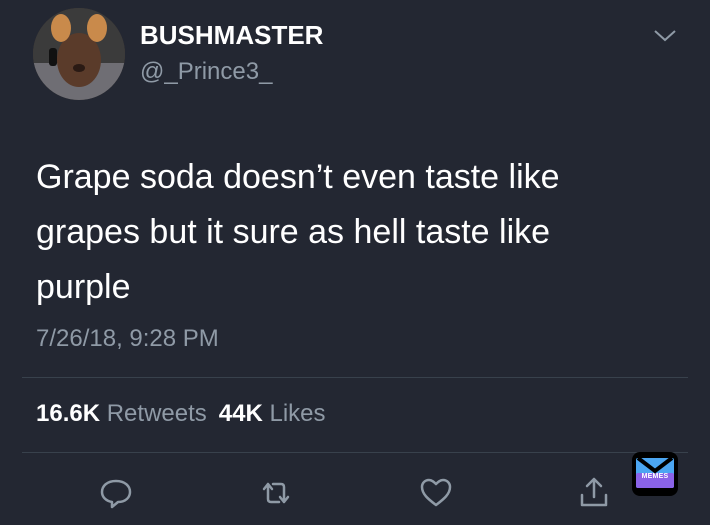  I want to click on share-button, so click(594, 493).